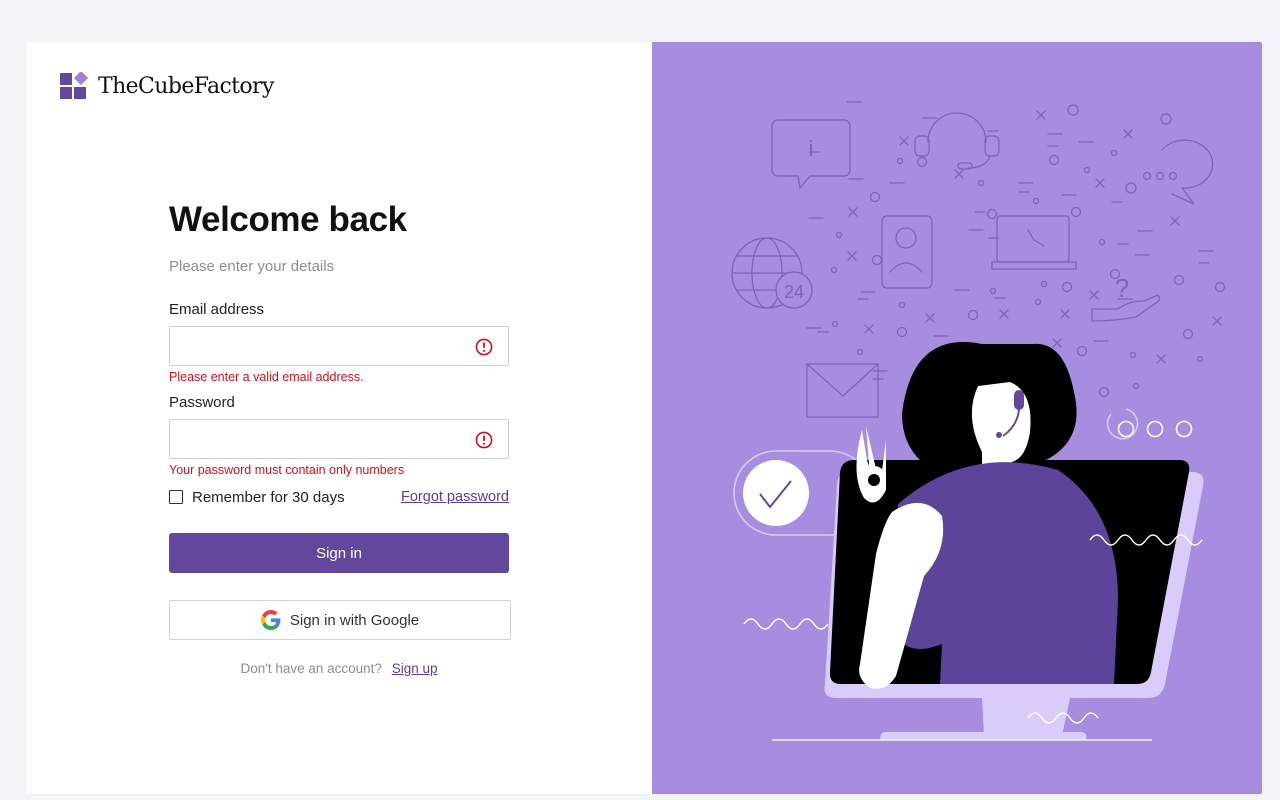  Describe the element at coordinates (176, 497) in the screenshot. I see `remember-checkbox` at that location.